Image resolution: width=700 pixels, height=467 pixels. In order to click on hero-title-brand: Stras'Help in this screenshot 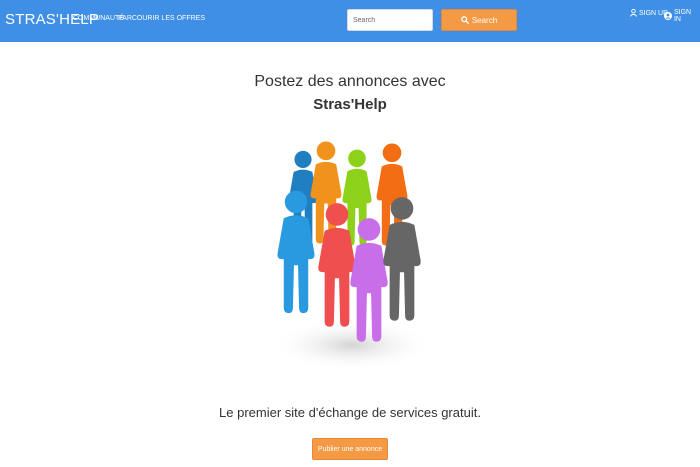, I will do `click(350, 104)`.